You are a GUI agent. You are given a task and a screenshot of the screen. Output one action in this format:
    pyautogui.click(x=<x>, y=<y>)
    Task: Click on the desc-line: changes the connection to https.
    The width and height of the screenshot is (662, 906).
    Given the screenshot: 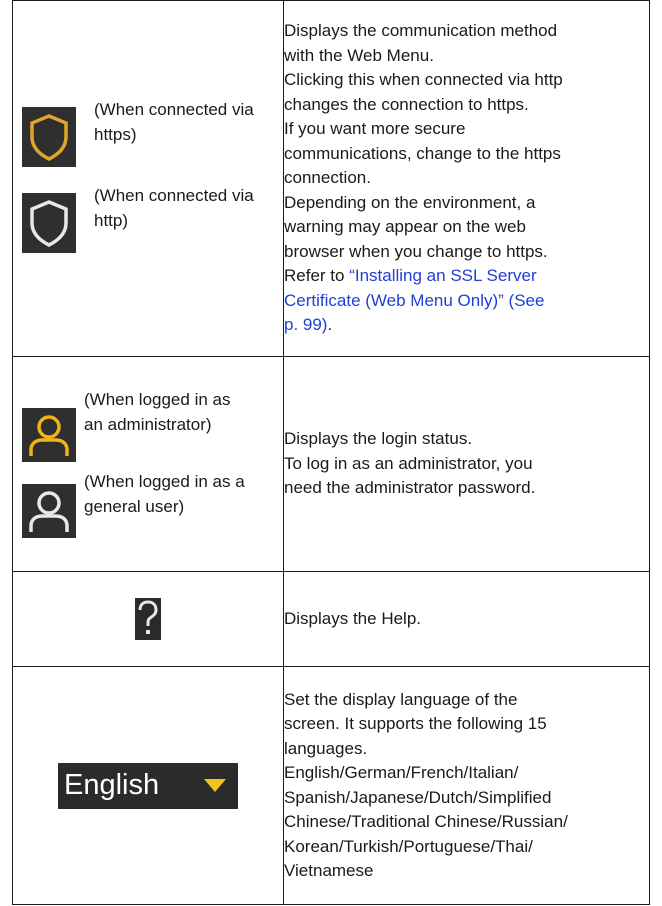 What is the action you would take?
    pyautogui.click(x=406, y=104)
    